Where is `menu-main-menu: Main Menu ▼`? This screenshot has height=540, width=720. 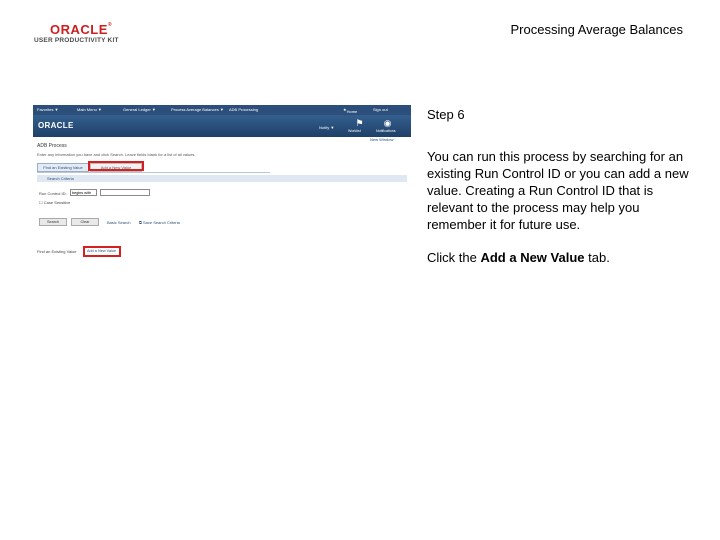 menu-main-menu: Main Menu ▼ is located at coordinates (89, 109).